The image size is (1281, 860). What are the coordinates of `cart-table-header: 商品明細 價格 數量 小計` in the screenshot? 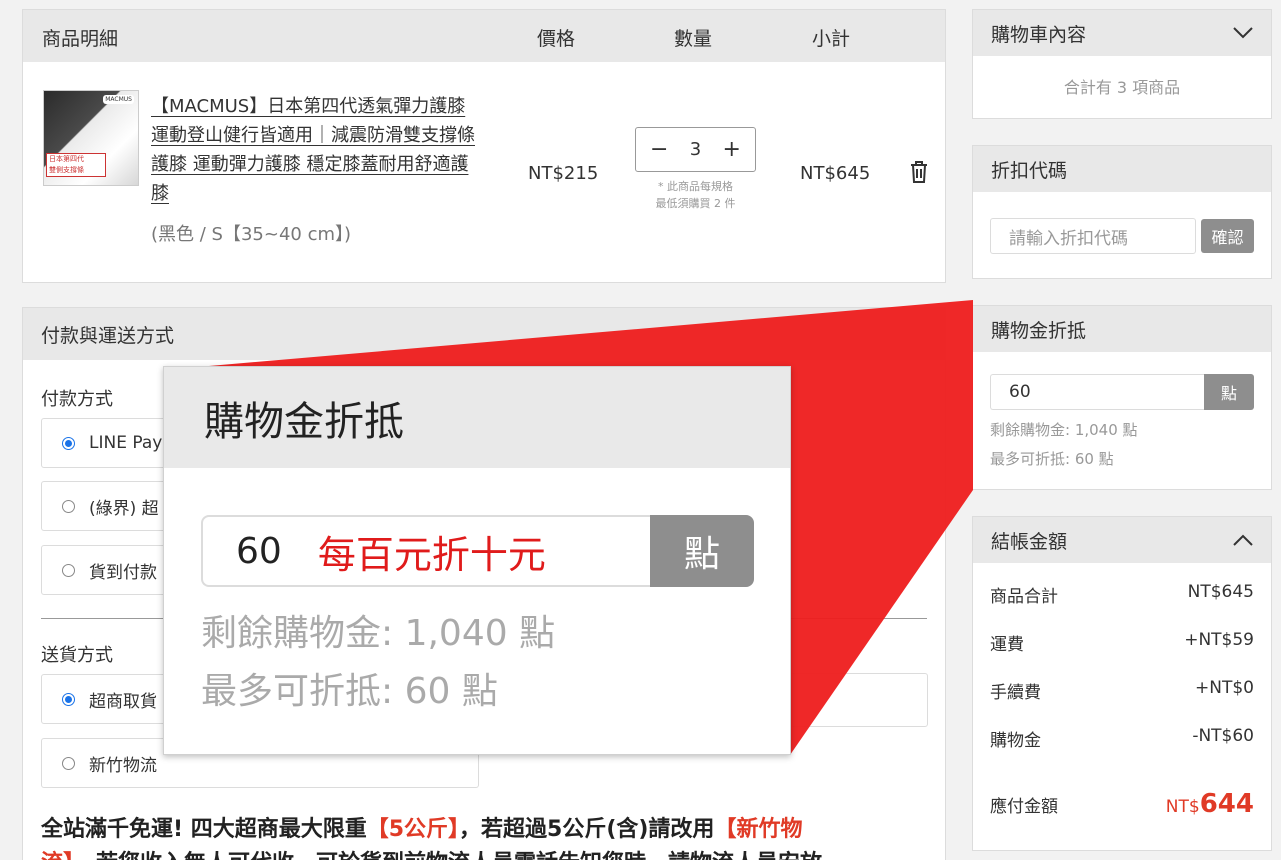 It's located at (484, 36).